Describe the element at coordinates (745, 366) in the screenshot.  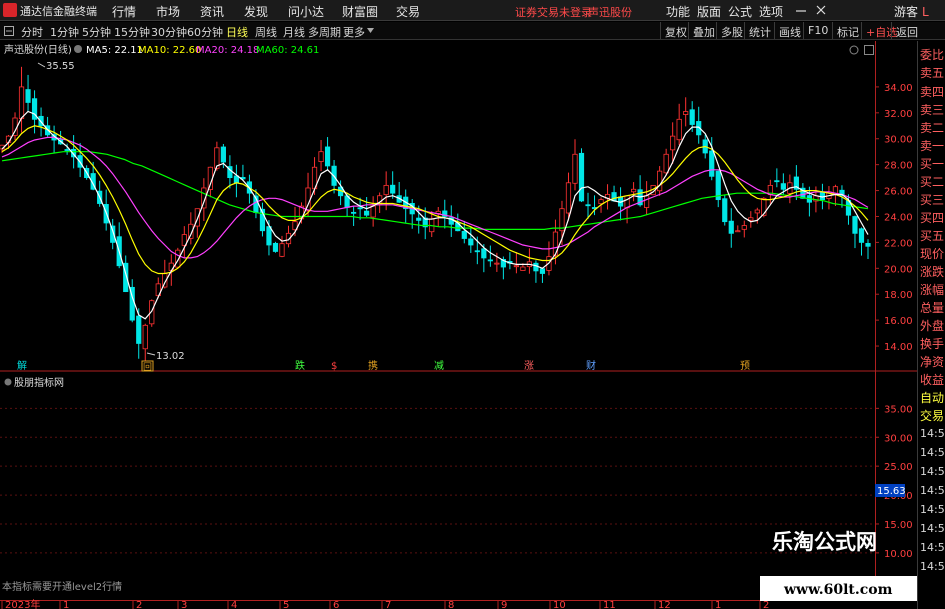
I see `event-marker-forecast: 预` at that location.